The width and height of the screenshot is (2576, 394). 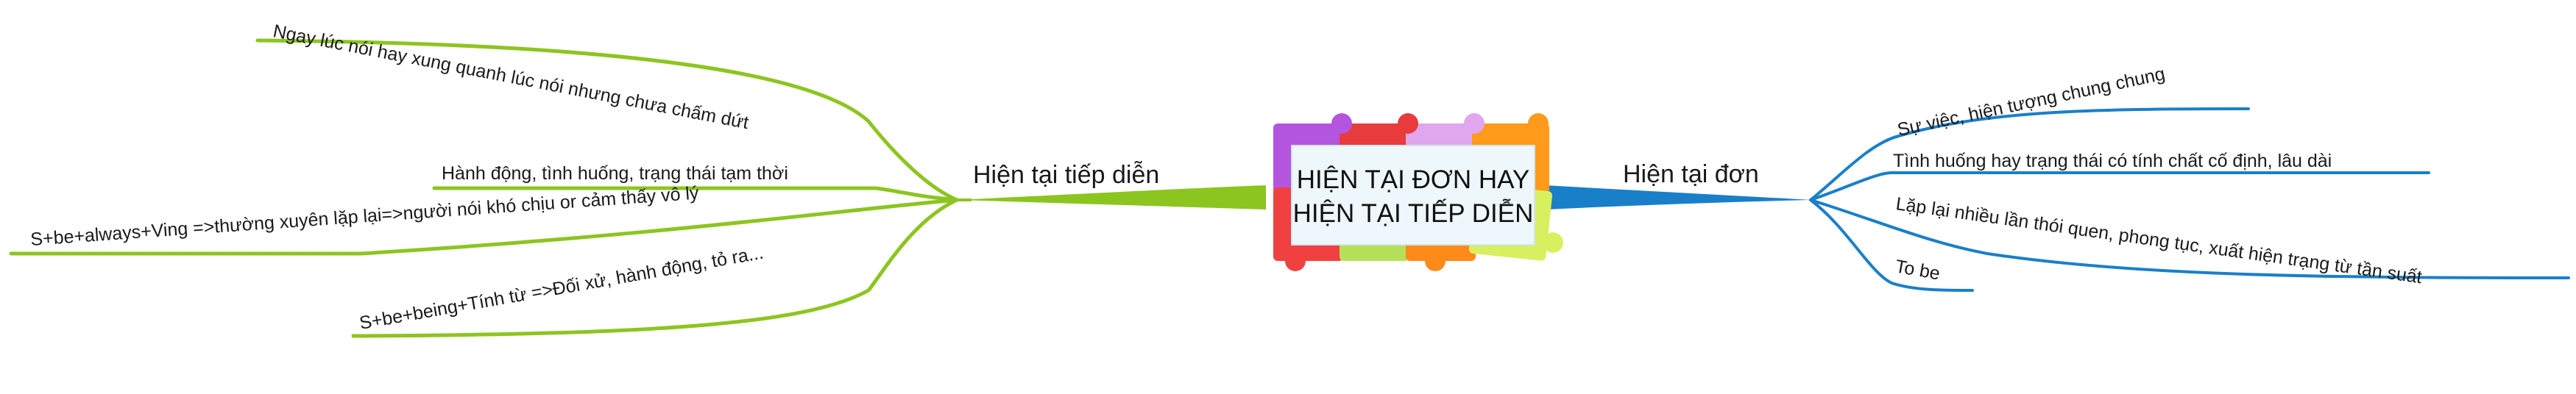 I want to click on right-main-title: Hiện tại đơn, so click(x=1691, y=174).